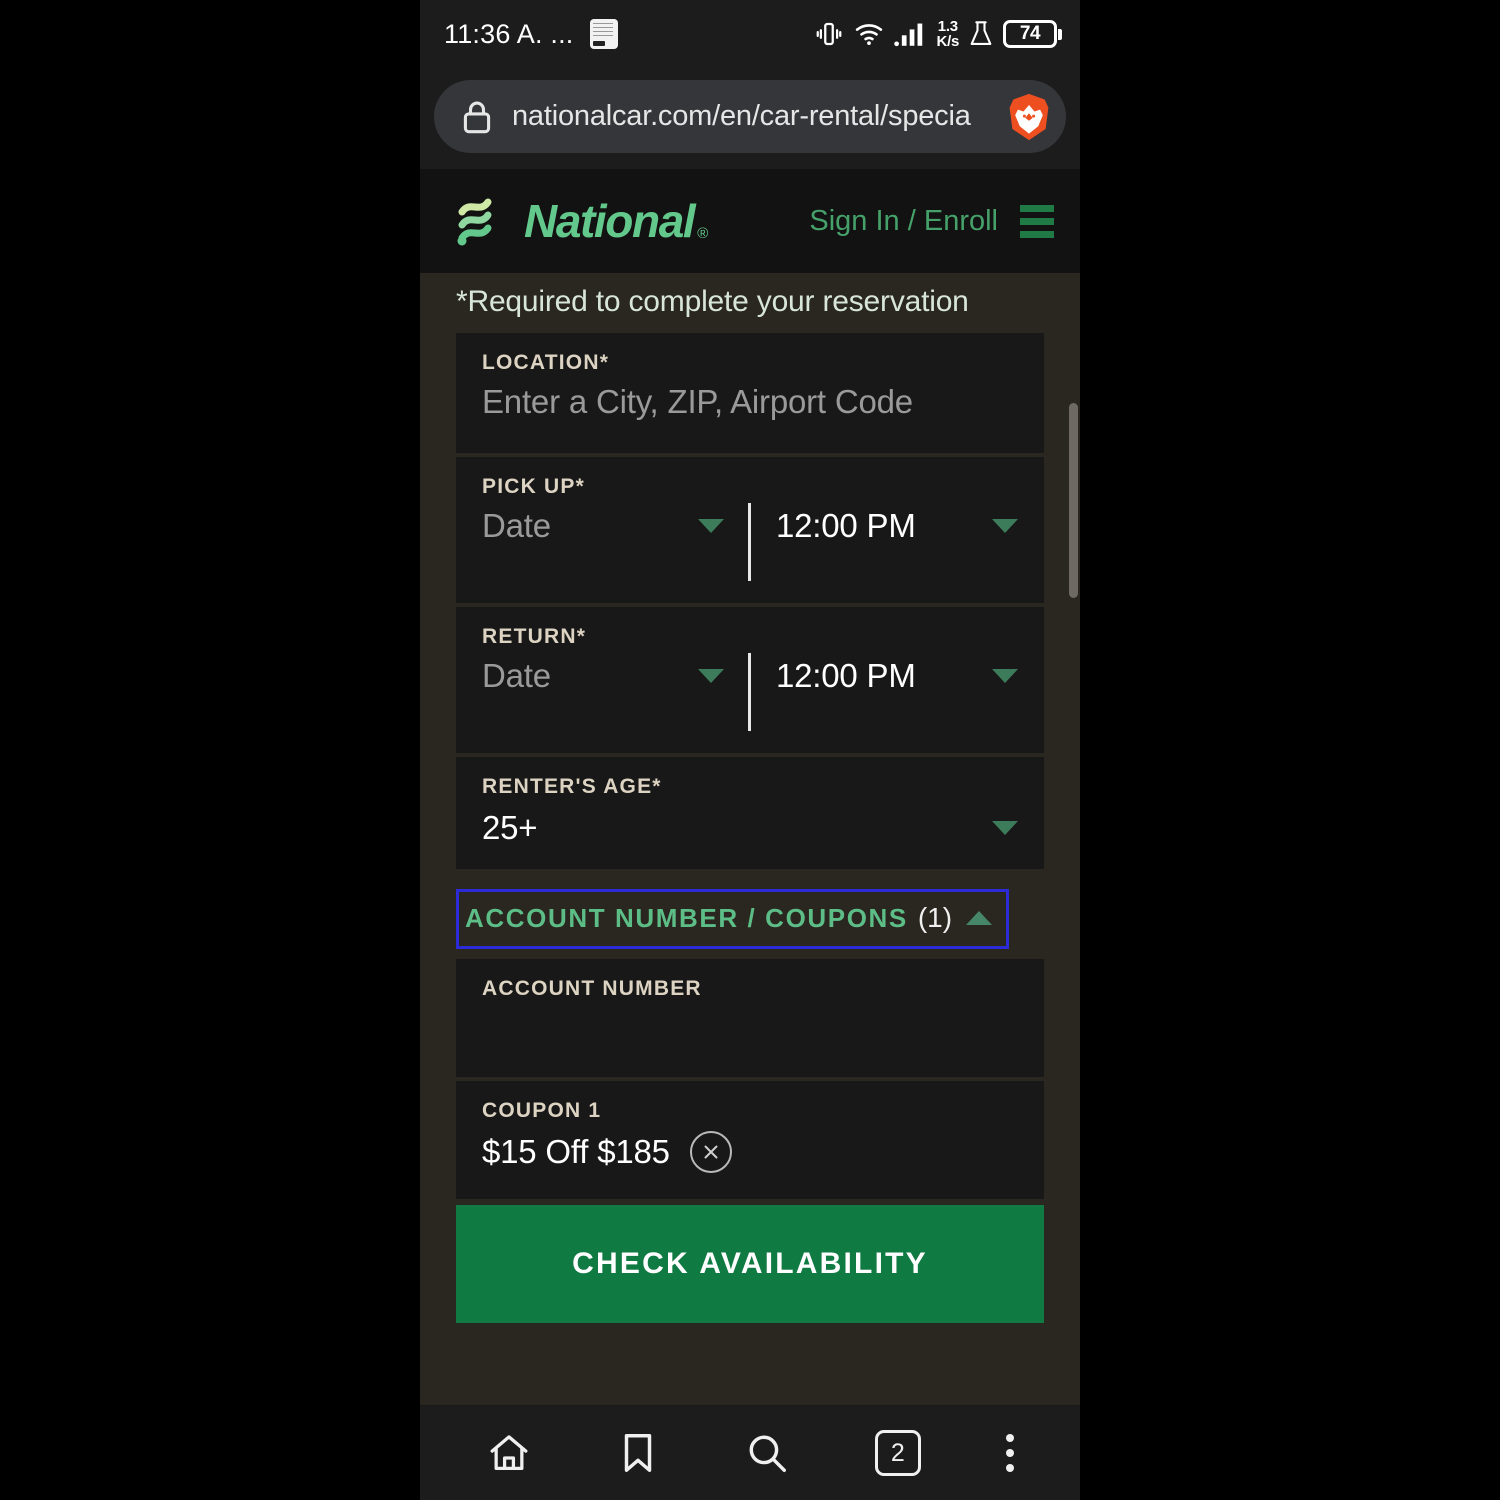  I want to click on header-actions: Sign In / Enroll, so click(931, 221).